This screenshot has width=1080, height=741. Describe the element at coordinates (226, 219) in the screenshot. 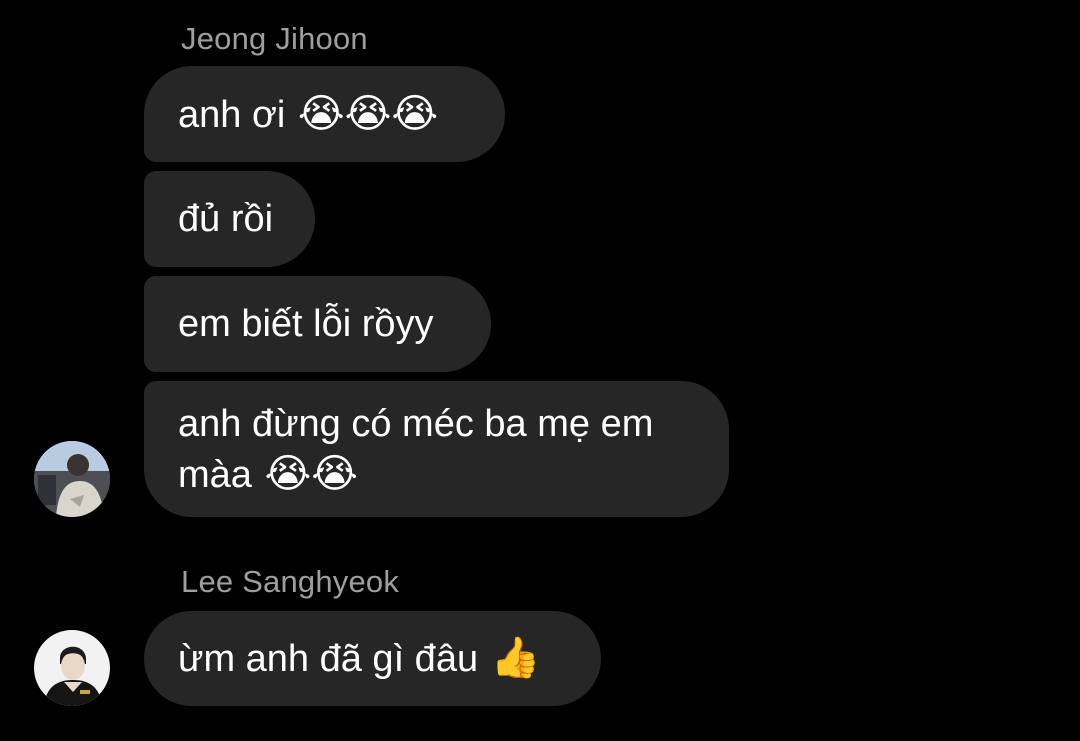

I see `message-text: đủ rồi` at that location.